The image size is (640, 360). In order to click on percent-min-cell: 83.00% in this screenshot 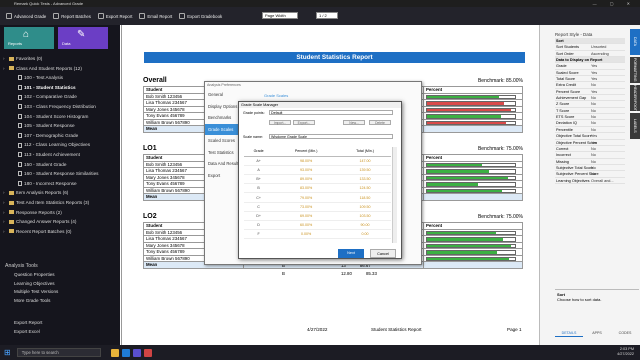, I will do `click(306, 188)`.